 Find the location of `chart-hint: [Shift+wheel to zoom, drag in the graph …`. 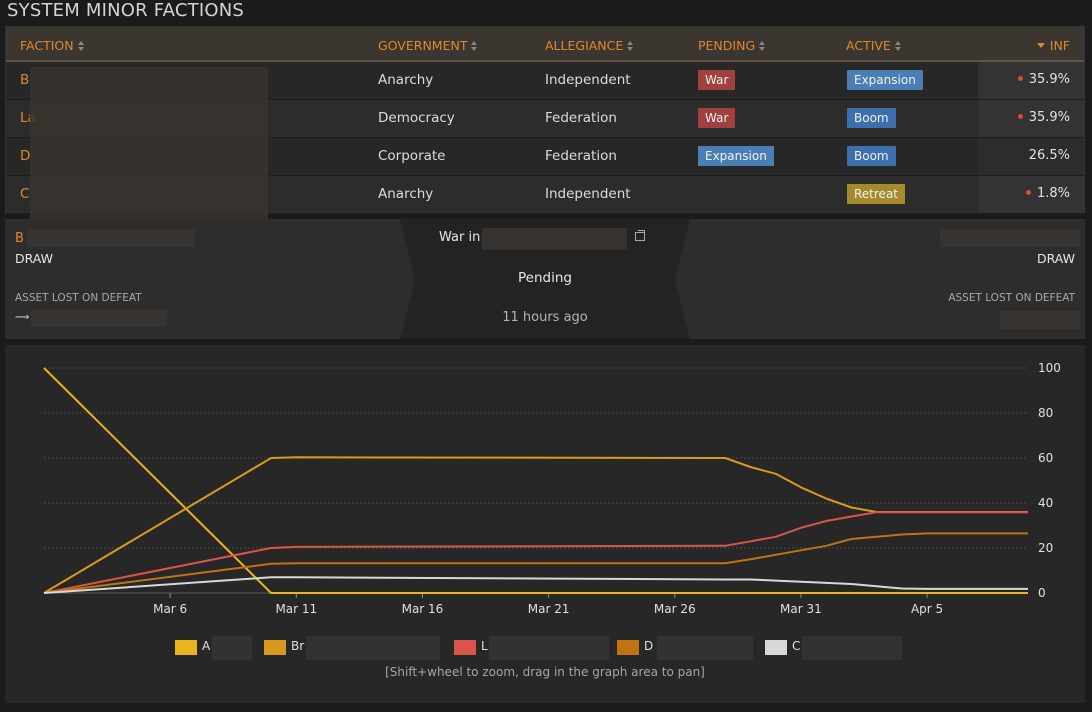

chart-hint: [Shift+wheel to zoom, drag in the graph … is located at coordinates (545, 672).